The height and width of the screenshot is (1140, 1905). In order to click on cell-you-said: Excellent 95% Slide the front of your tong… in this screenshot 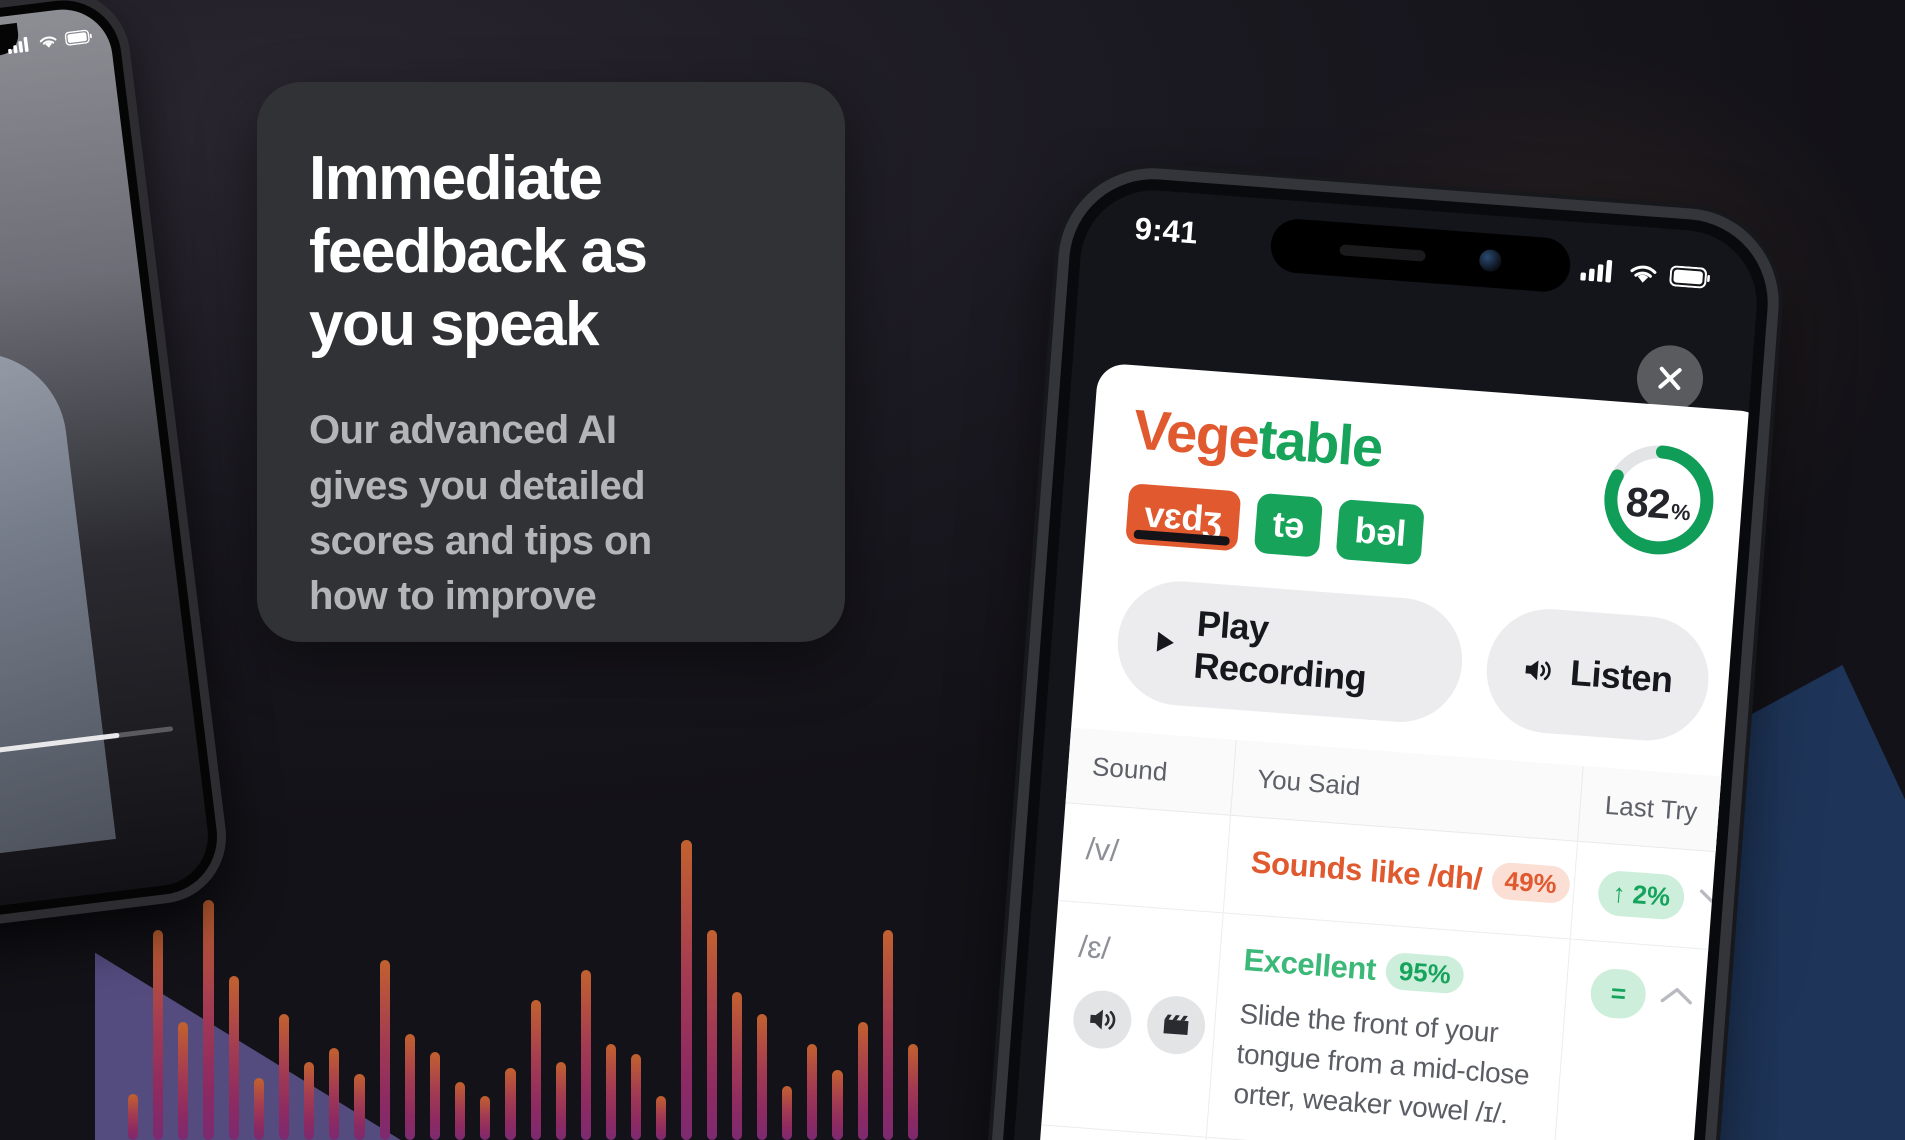, I will do `click(1388, 1026)`.